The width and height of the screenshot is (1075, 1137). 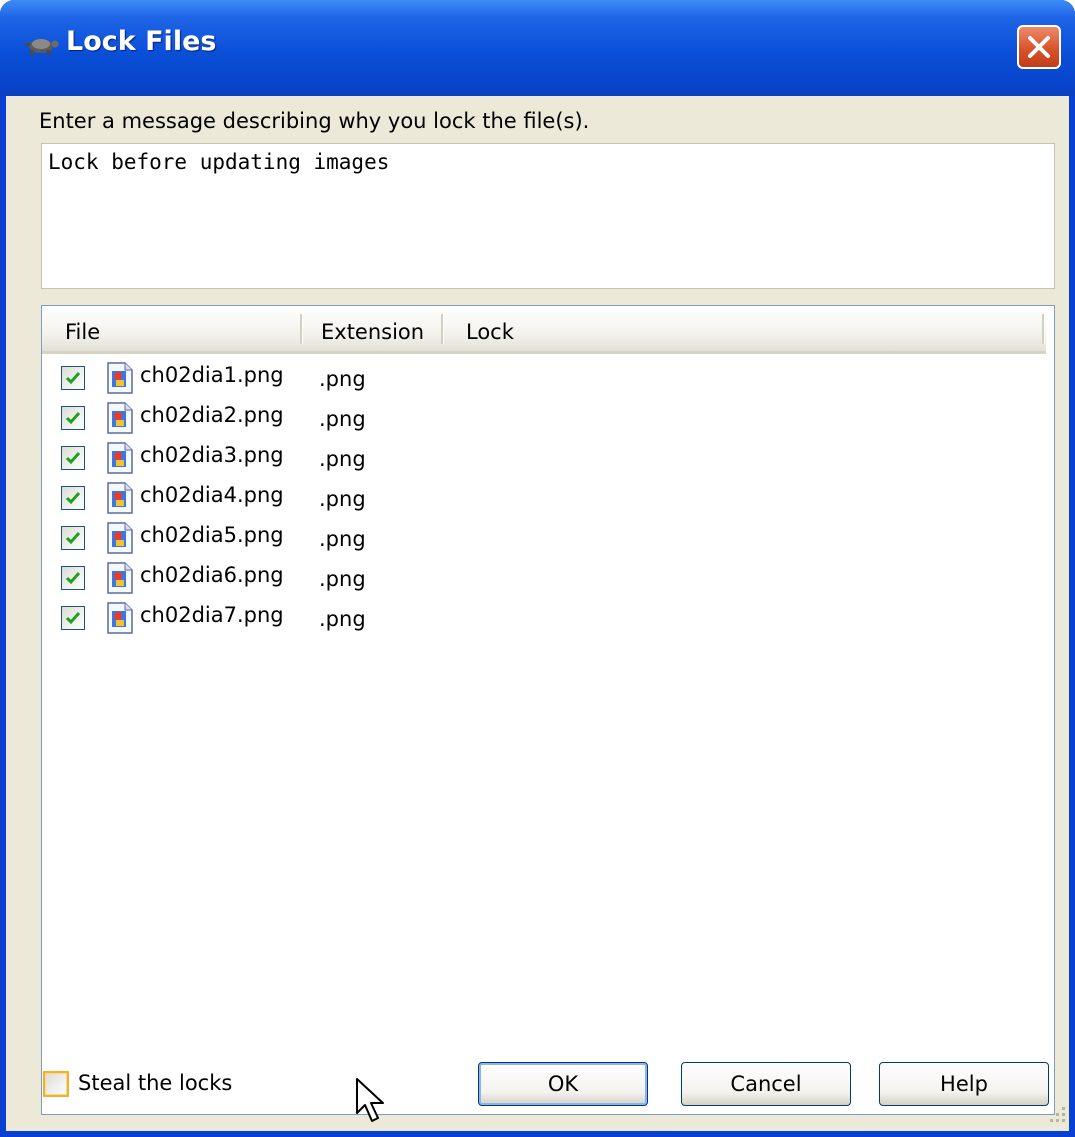 What do you see at coordinates (490, 332) in the screenshot?
I see `column-header-lock: Lock` at bounding box center [490, 332].